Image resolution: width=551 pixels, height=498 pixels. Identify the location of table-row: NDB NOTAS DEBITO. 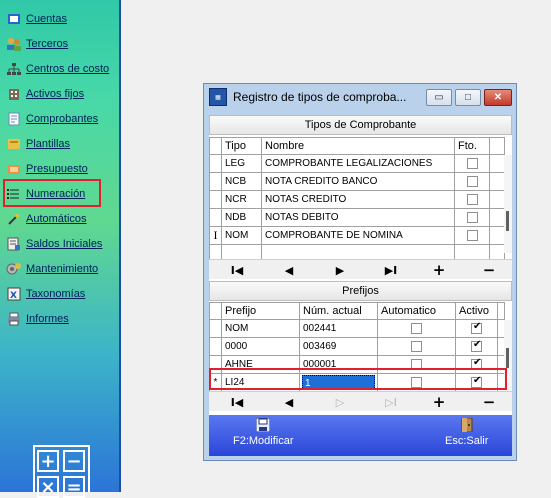
(357, 217).